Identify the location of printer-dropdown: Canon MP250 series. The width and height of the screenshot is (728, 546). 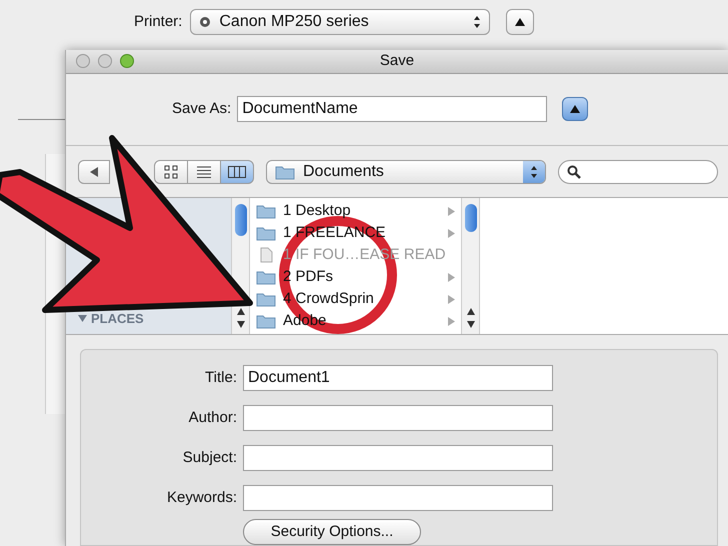
(340, 22).